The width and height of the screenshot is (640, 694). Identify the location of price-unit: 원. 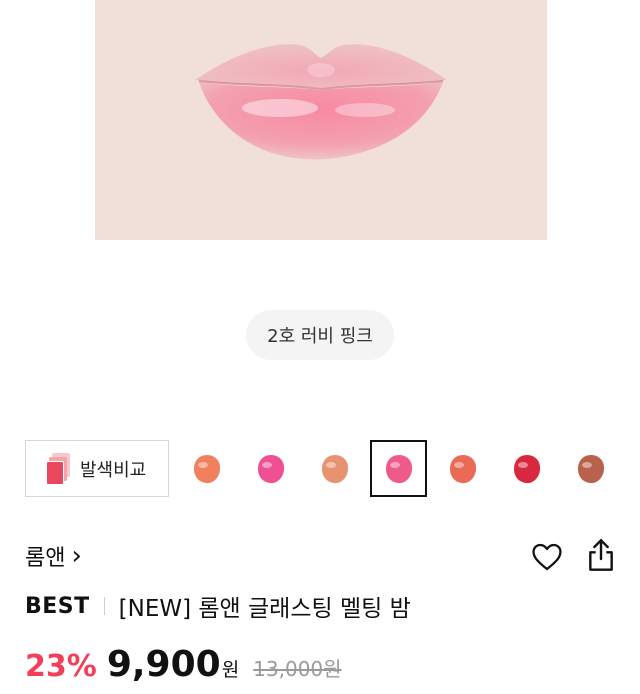
(230, 670).